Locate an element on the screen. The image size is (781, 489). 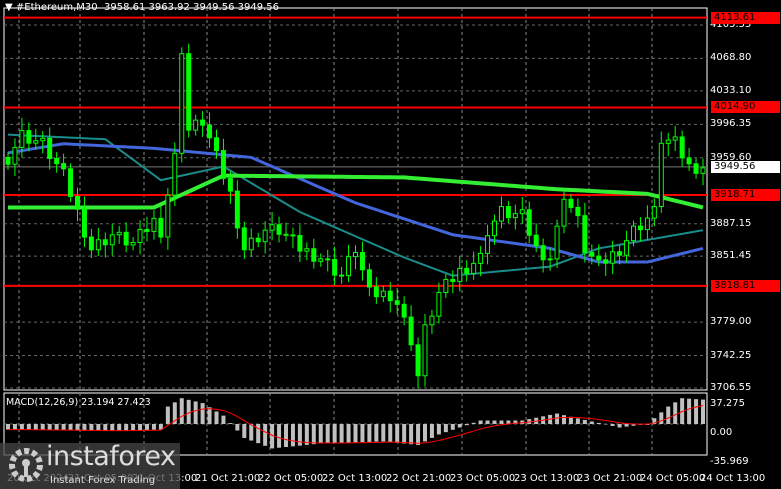
level-price-tag: 4014.90 is located at coordinates (745, 107).